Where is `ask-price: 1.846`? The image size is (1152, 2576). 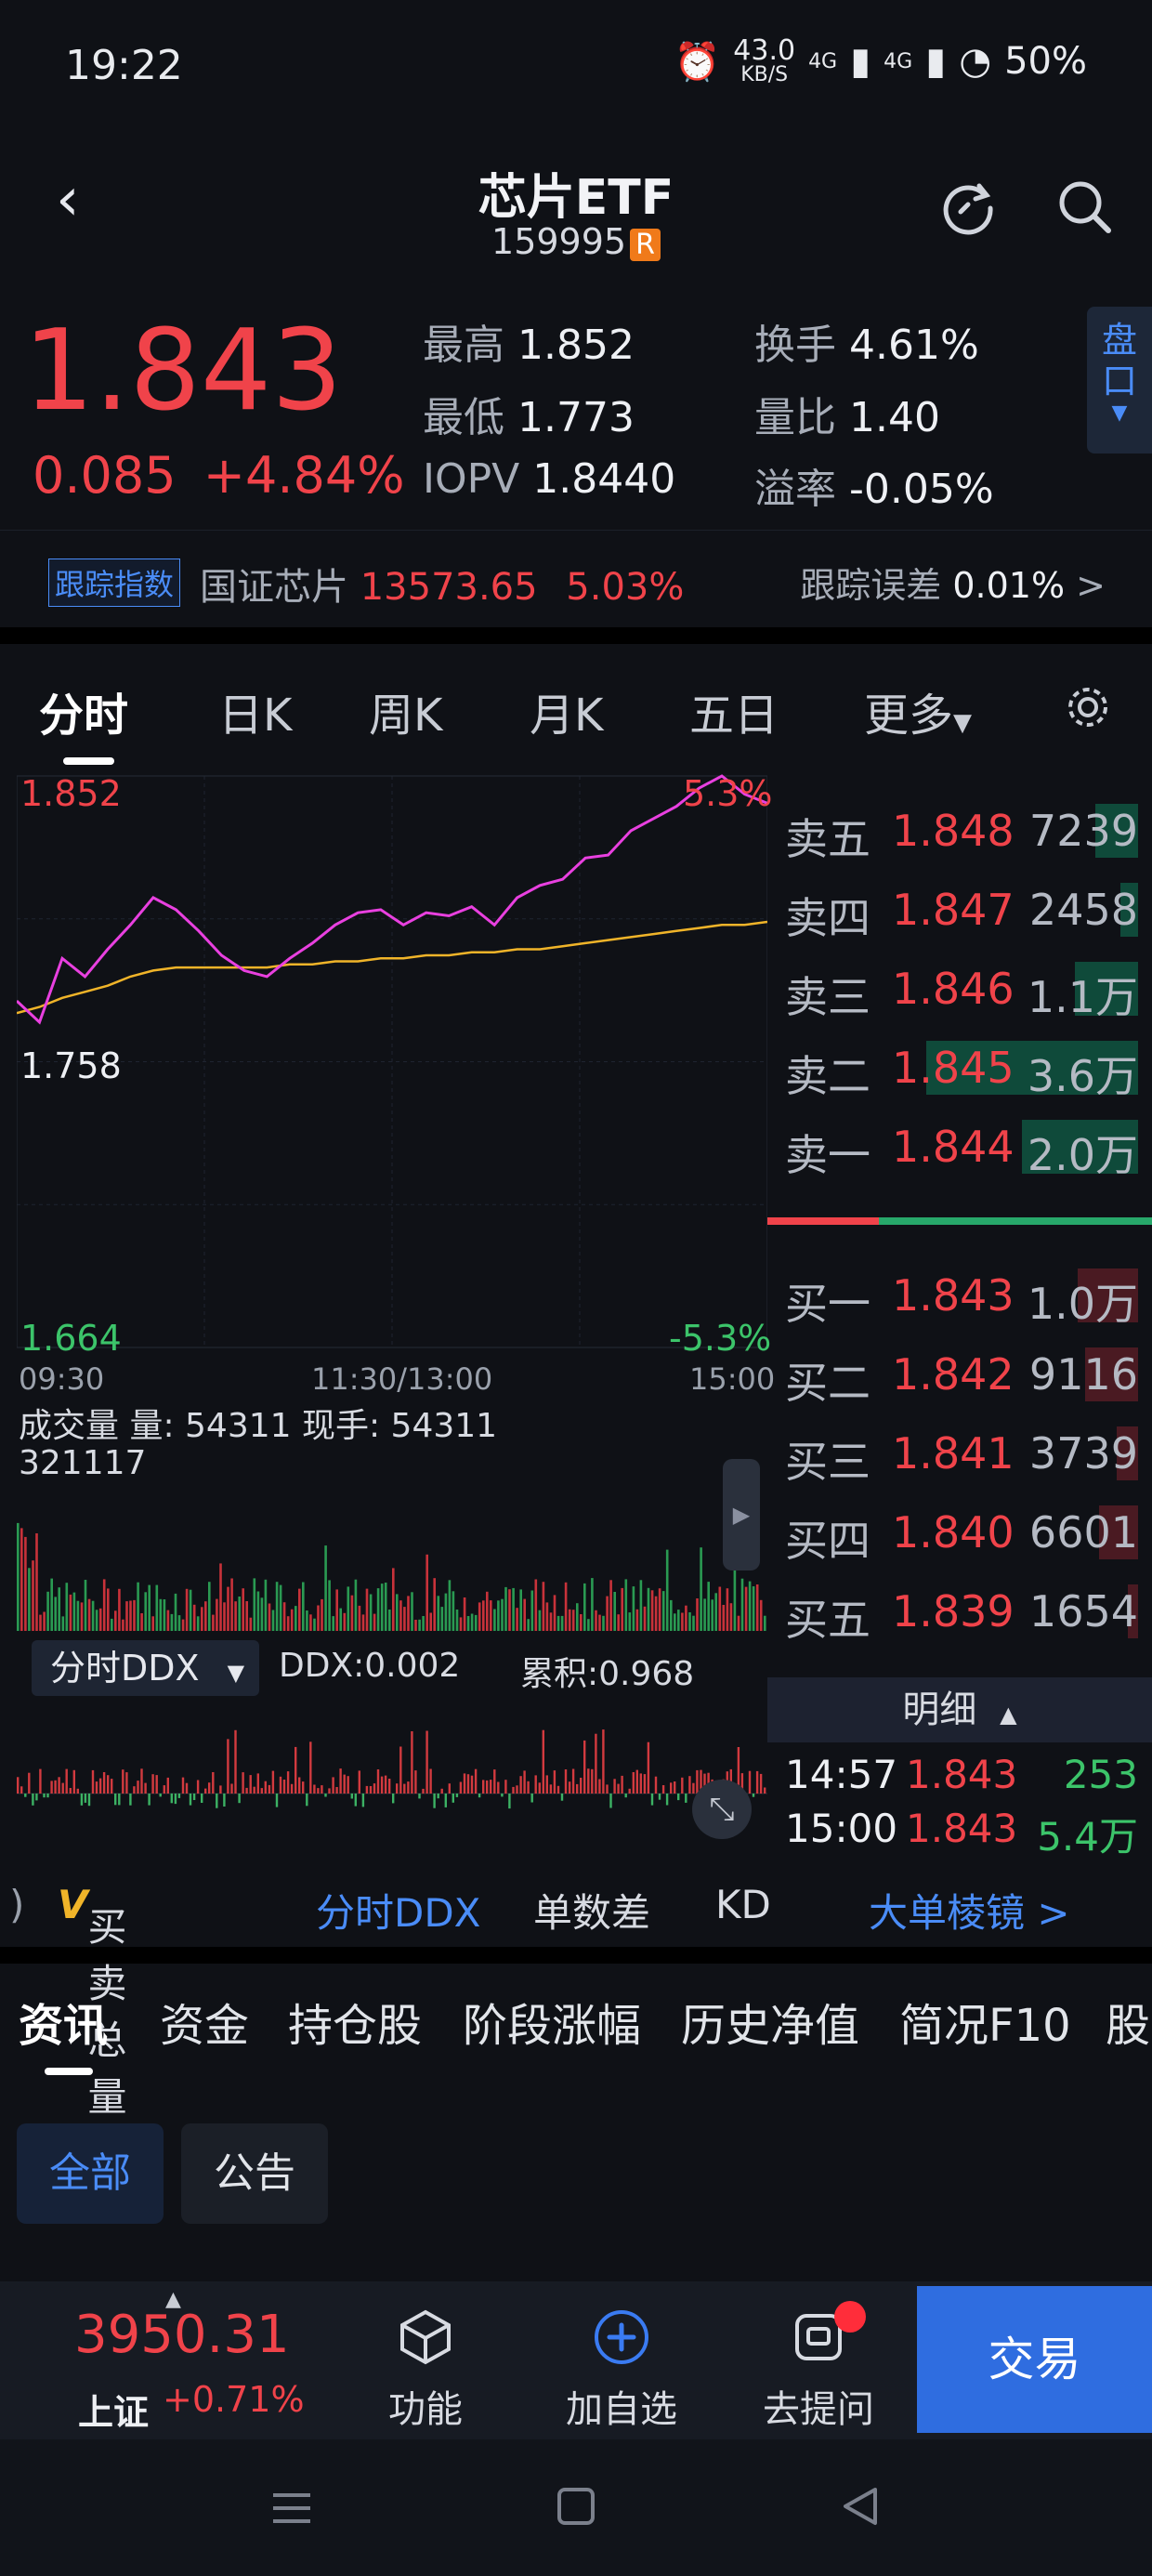
ask-price: 1.846 is located at coordinates (953, 989).